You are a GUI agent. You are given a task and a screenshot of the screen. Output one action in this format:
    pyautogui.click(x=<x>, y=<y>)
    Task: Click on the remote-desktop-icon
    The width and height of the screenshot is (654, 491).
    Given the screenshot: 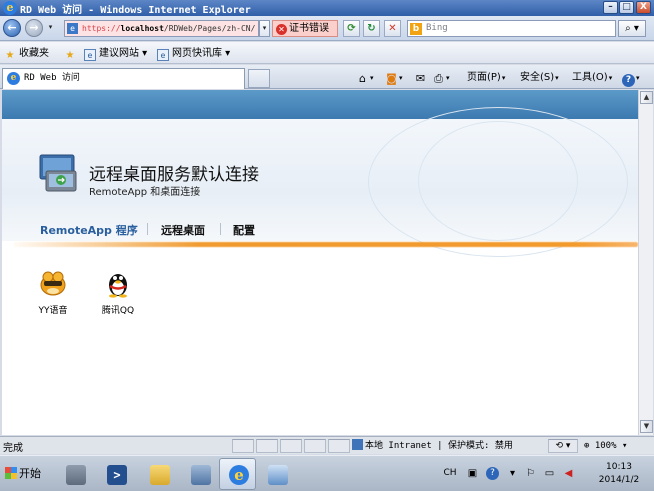 What is the action you would take?
    pyautogui.click(x=278, y=475)
    